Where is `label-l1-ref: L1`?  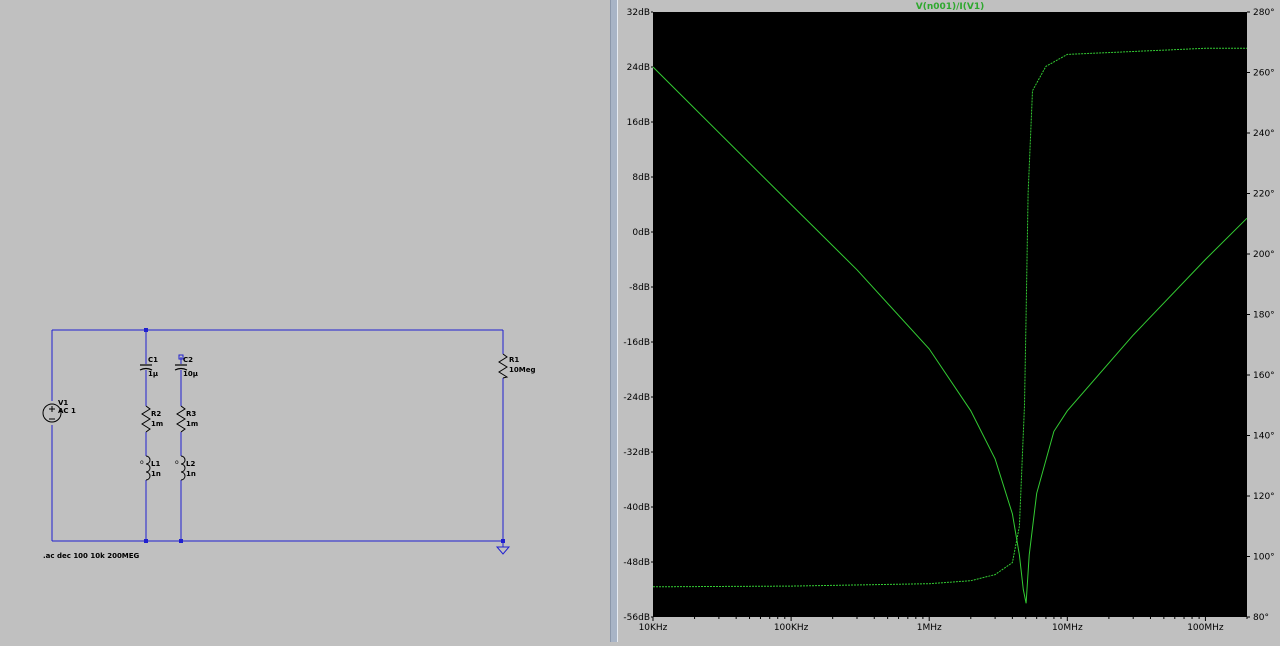
label-l1-ref: L1 is located at coordinates (155, 464).